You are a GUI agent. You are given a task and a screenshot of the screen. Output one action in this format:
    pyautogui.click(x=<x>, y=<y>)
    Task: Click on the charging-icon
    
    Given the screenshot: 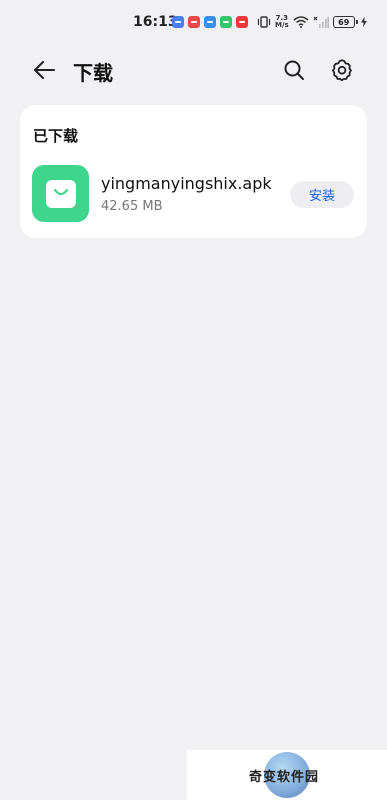 What is the action you would take?
    pyautogui.click(x=363, y=22)
    